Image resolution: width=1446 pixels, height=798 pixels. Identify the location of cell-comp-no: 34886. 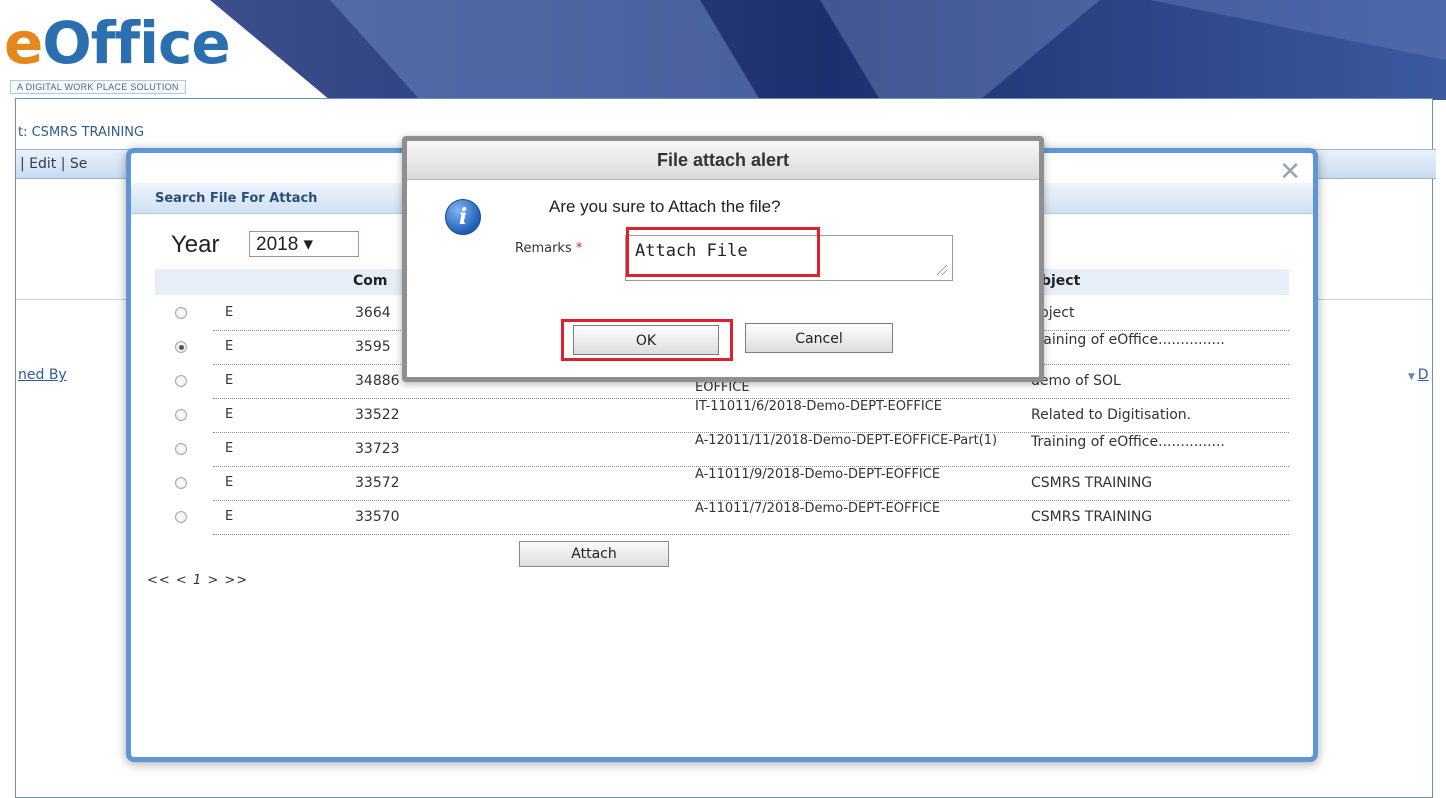
(377, 381).